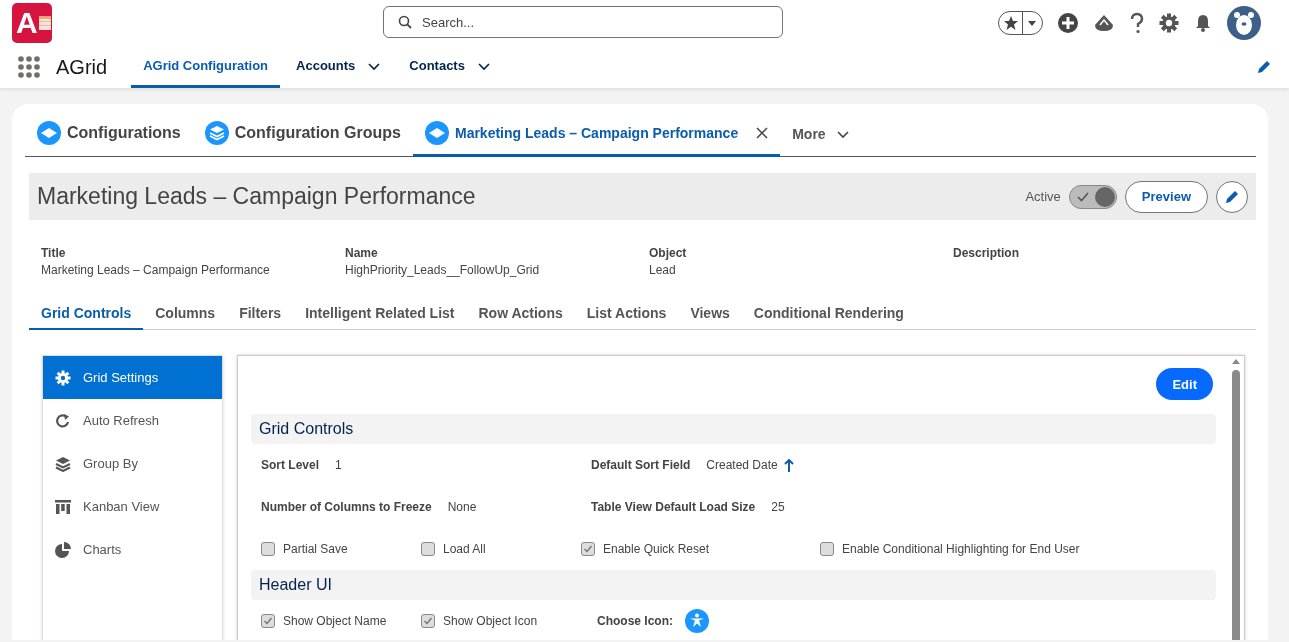 The image size is (1289, 642). What do you see at coordinates (635, 621) in the screenshot?
I see `field-label: Choose Icon:` at bounding box center [635, 621].